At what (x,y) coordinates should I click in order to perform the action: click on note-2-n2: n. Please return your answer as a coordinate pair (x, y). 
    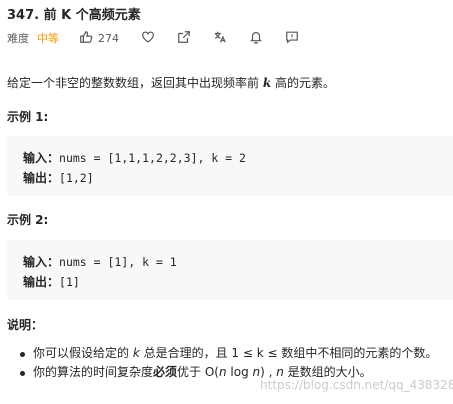
    Looking at the image, I should click on (256, 372).